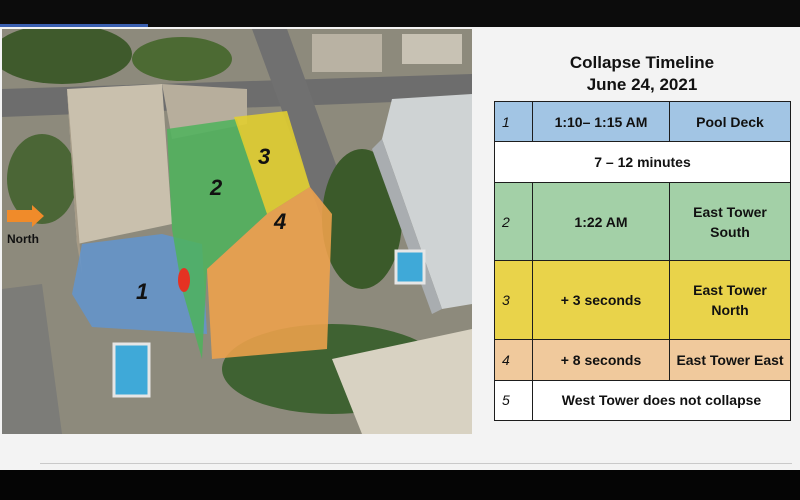 This screenshot has height=500, width=800. Describe the element at coordinates (513, 360) in the screenshot. I see `row-number: 4` at that location.